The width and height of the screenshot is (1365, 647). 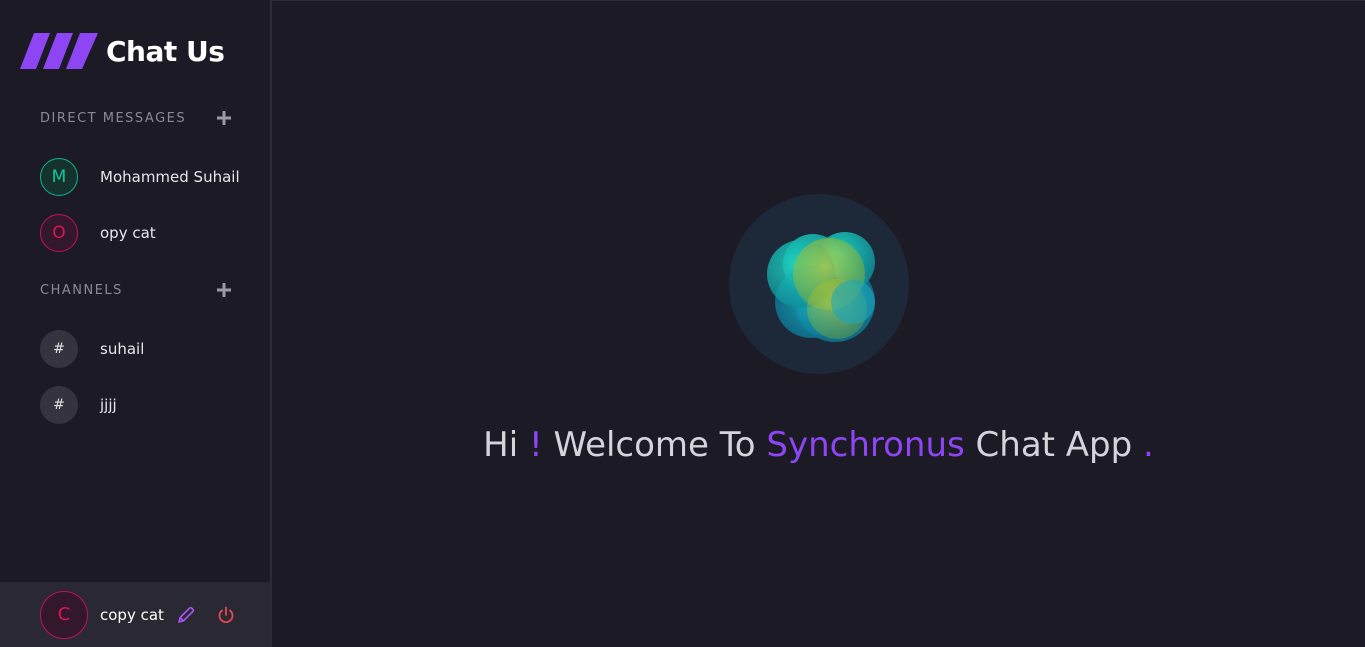 I want to click on dm-item-opy-cat: O opy cat, so click(x=98, y=233).